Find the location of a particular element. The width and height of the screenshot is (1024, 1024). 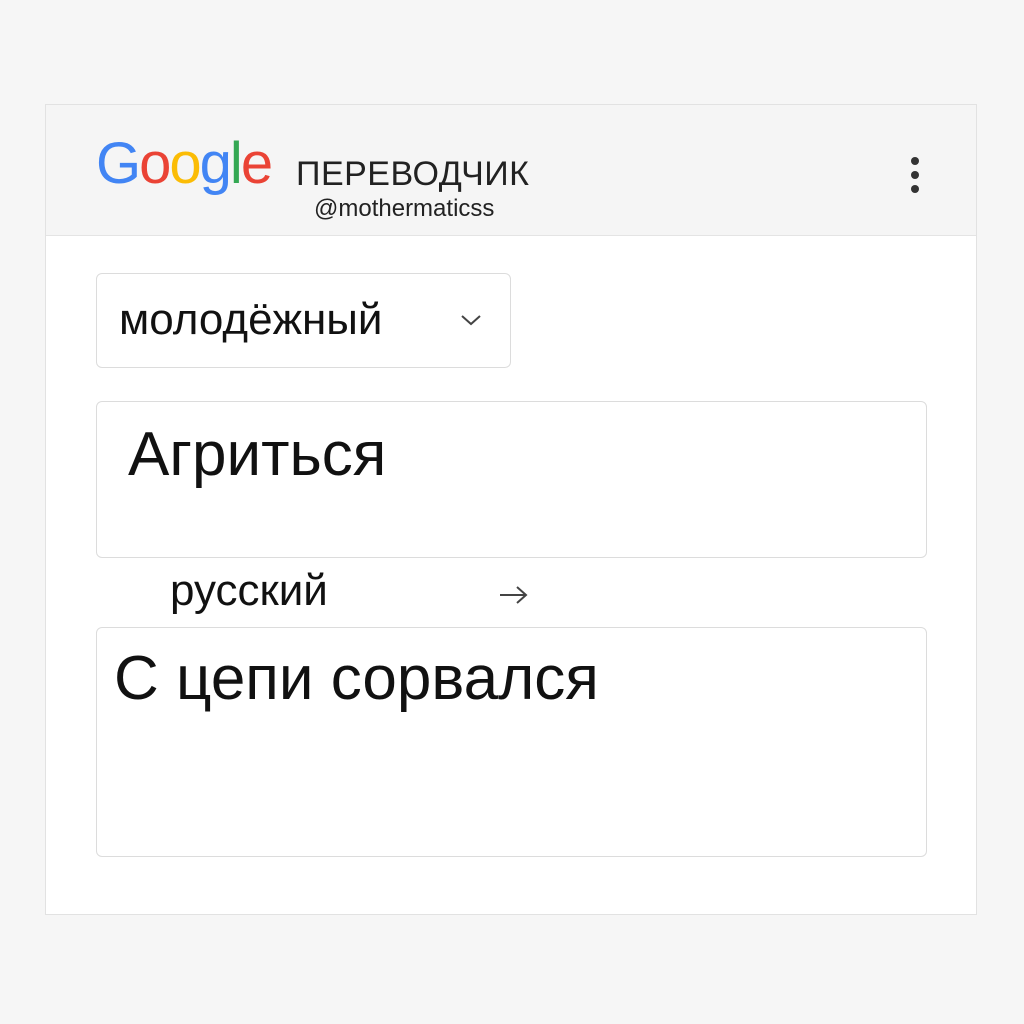

google-logo: Google is located at coordinates (184, 163).